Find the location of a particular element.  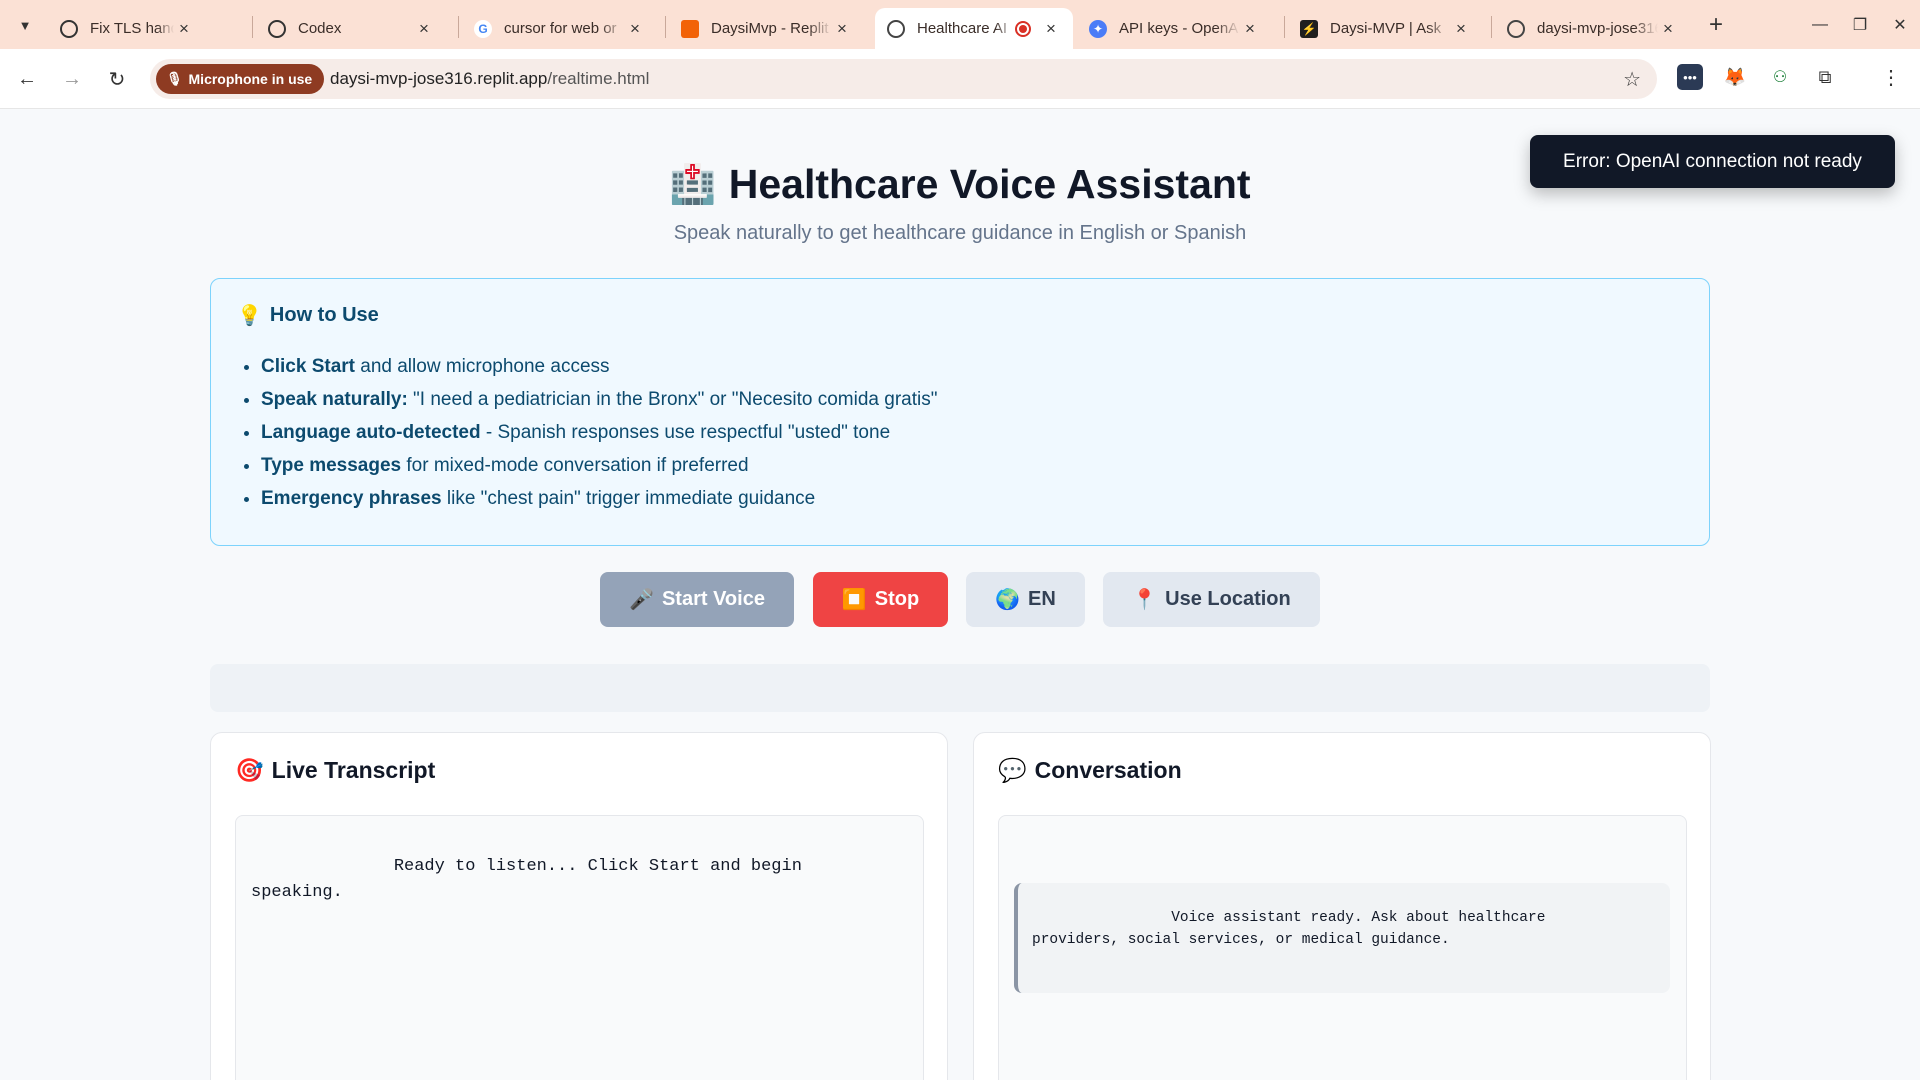

tab-title: DaysiMvp - Replit is located at coordinates (770, 28).